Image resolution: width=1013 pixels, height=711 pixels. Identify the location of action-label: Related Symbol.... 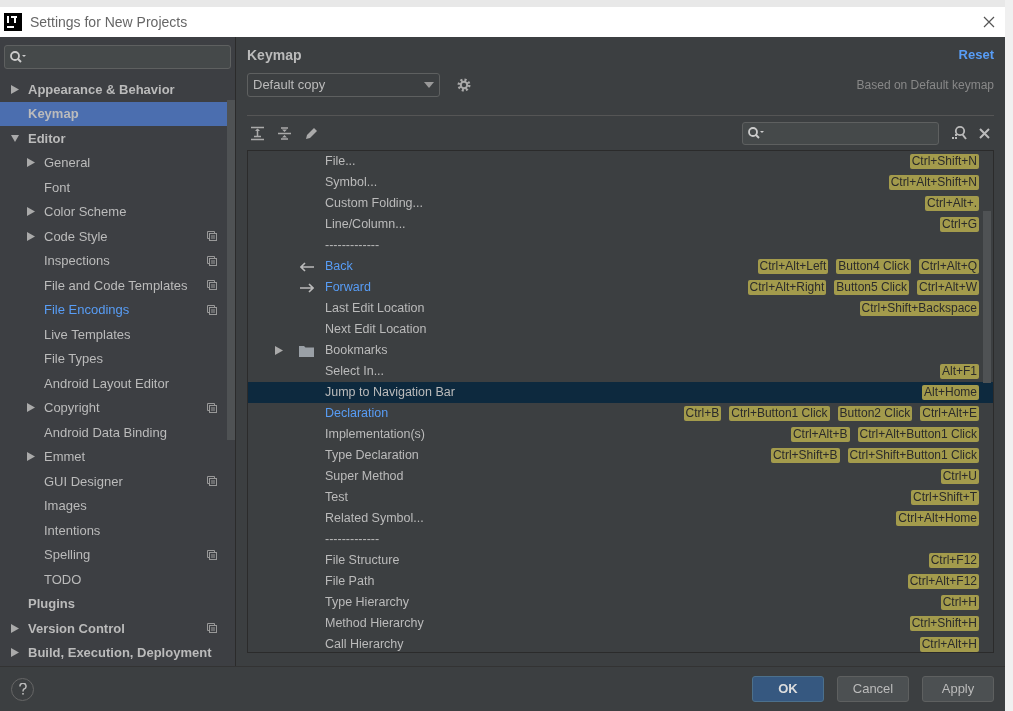
(375, 519).